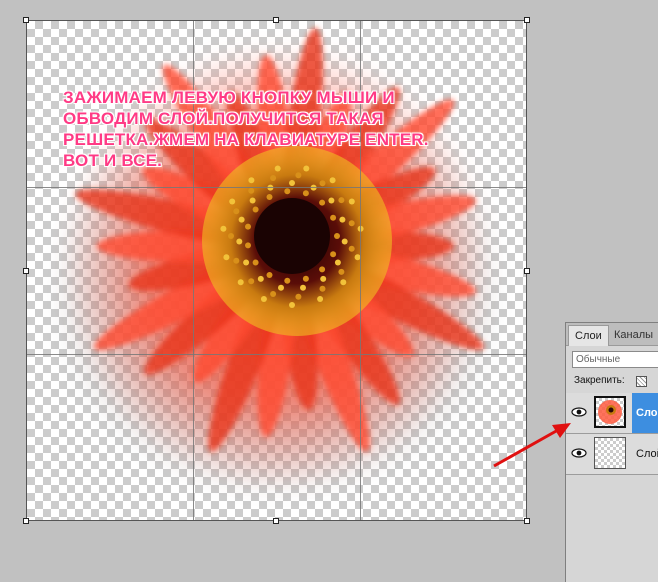 Image resolution: width=658 pixels, height=582 pixels. Describe the element at coordinates (615, 359) in the screenshot. I see `blend-mode-select: Обычные` at that location.